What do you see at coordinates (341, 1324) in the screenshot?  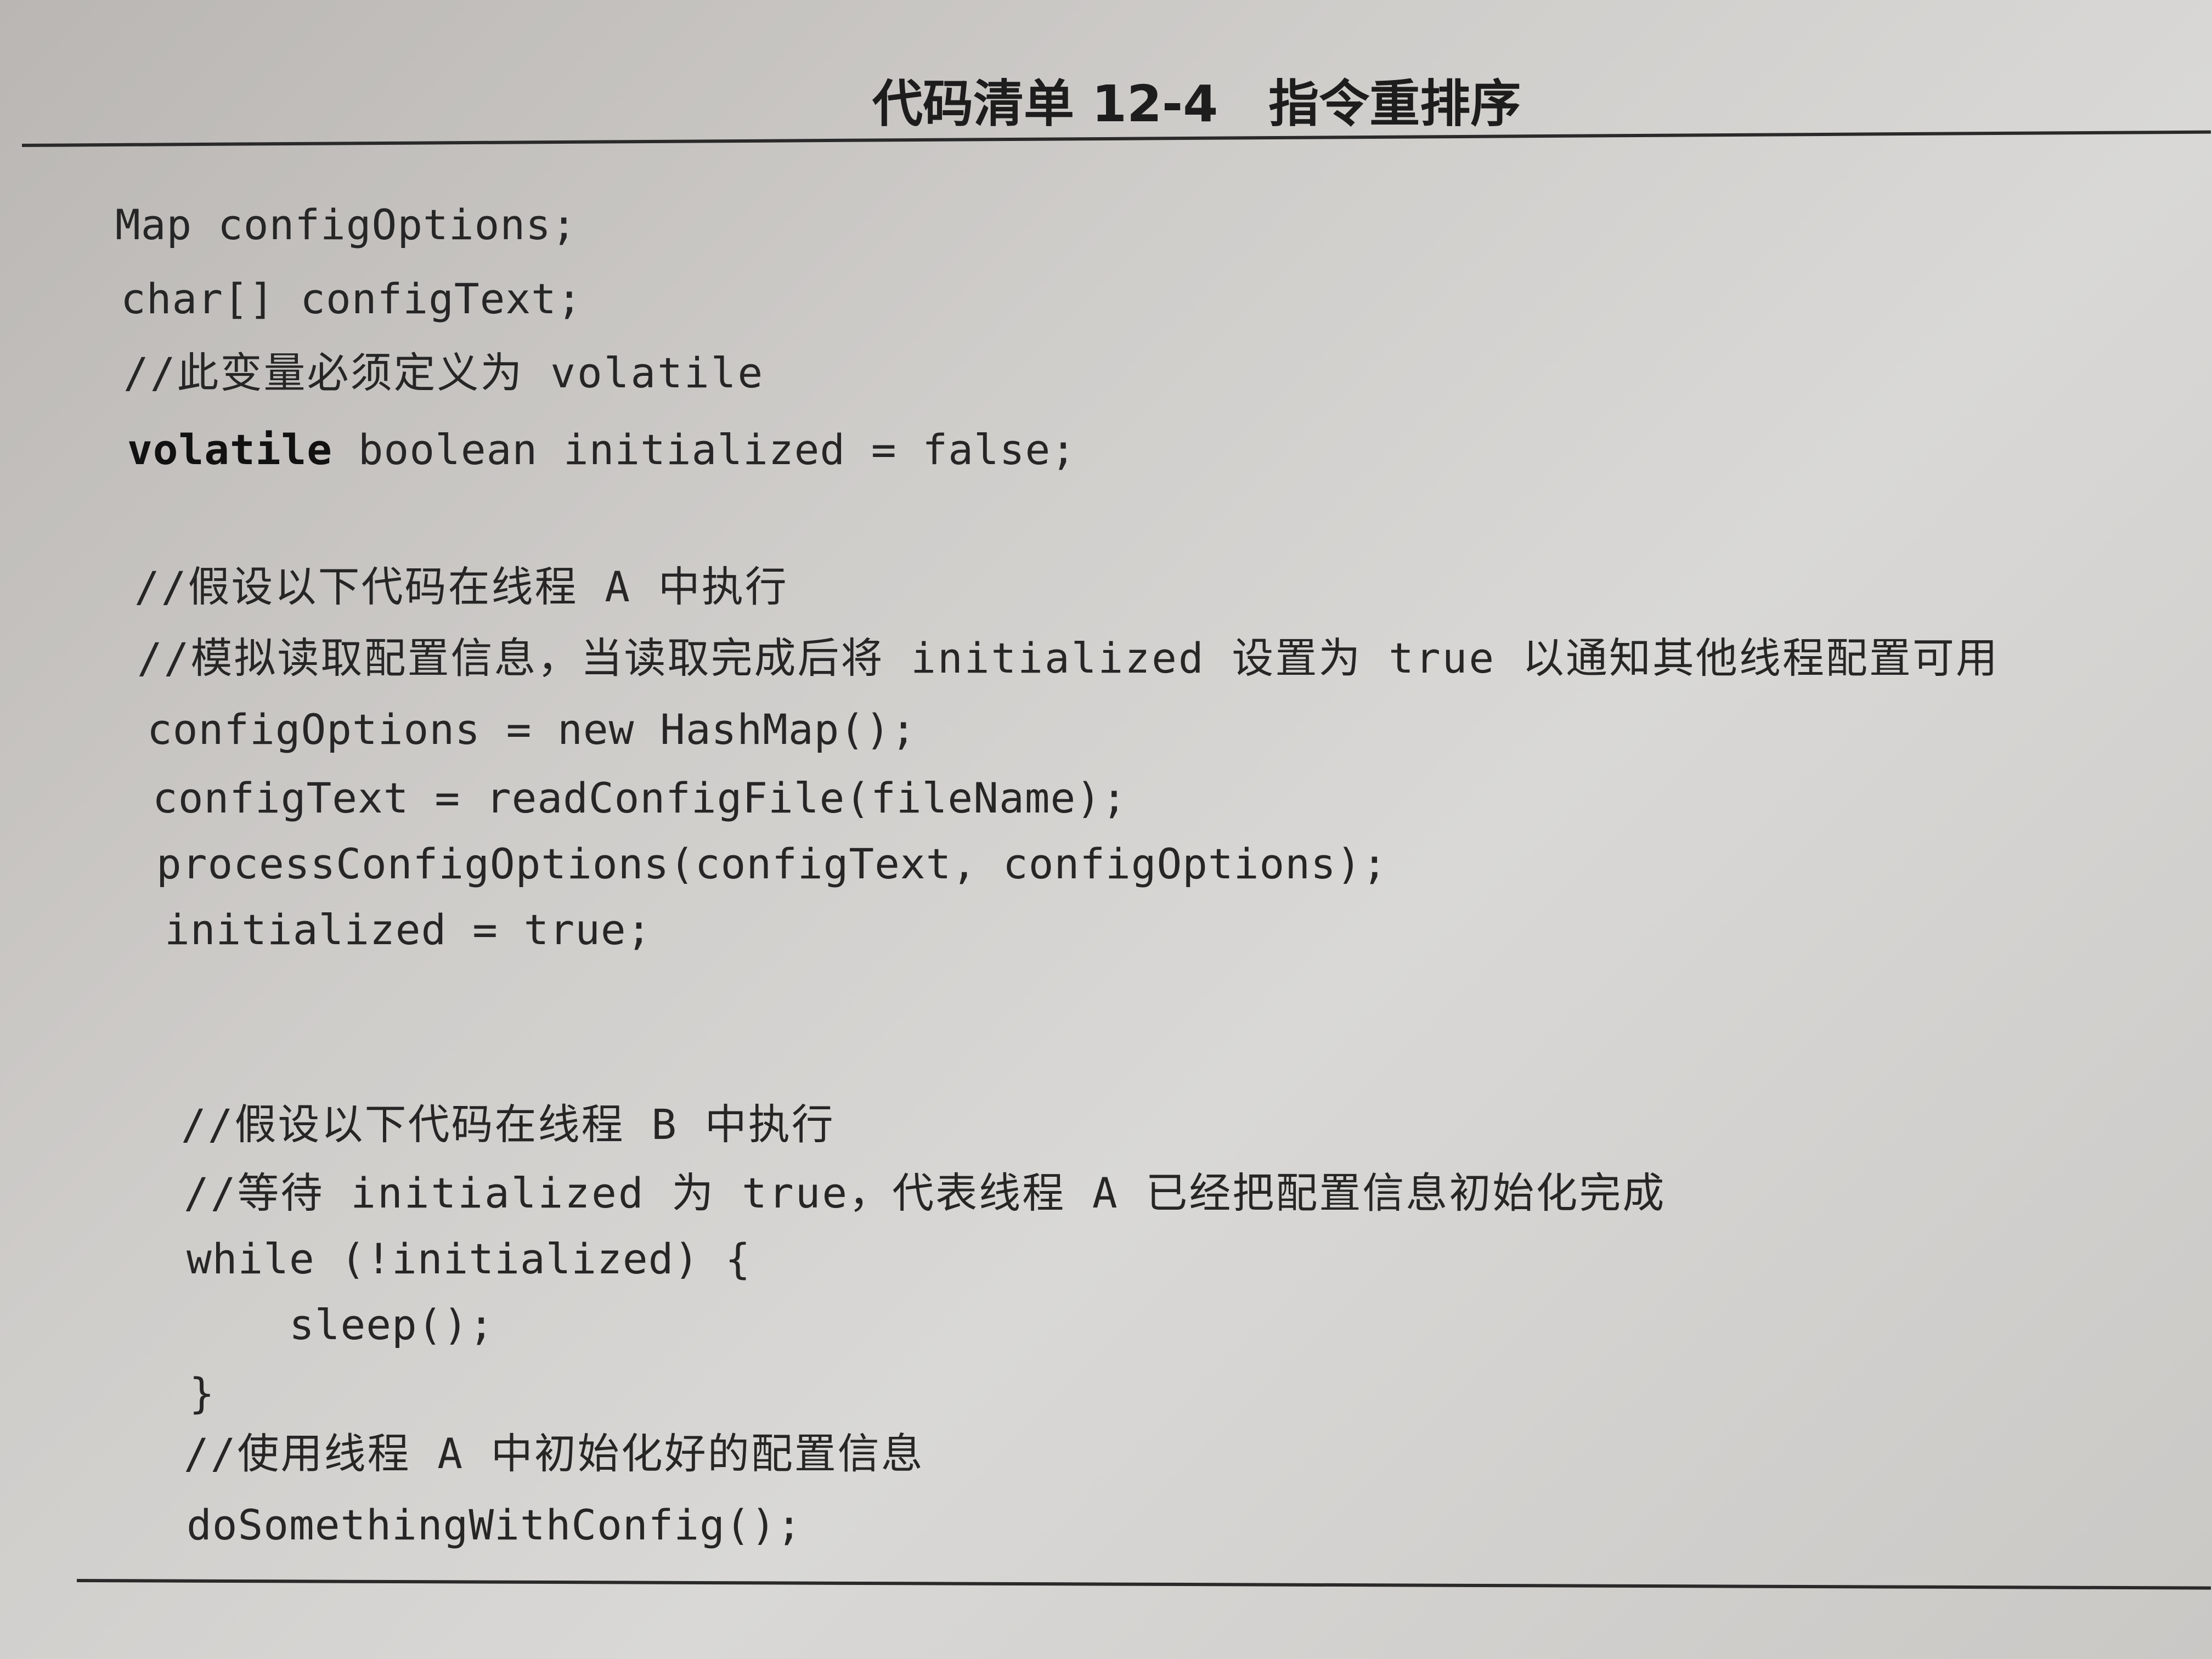 I see `code-line: sleep();` at bounding box center [341, 1324].